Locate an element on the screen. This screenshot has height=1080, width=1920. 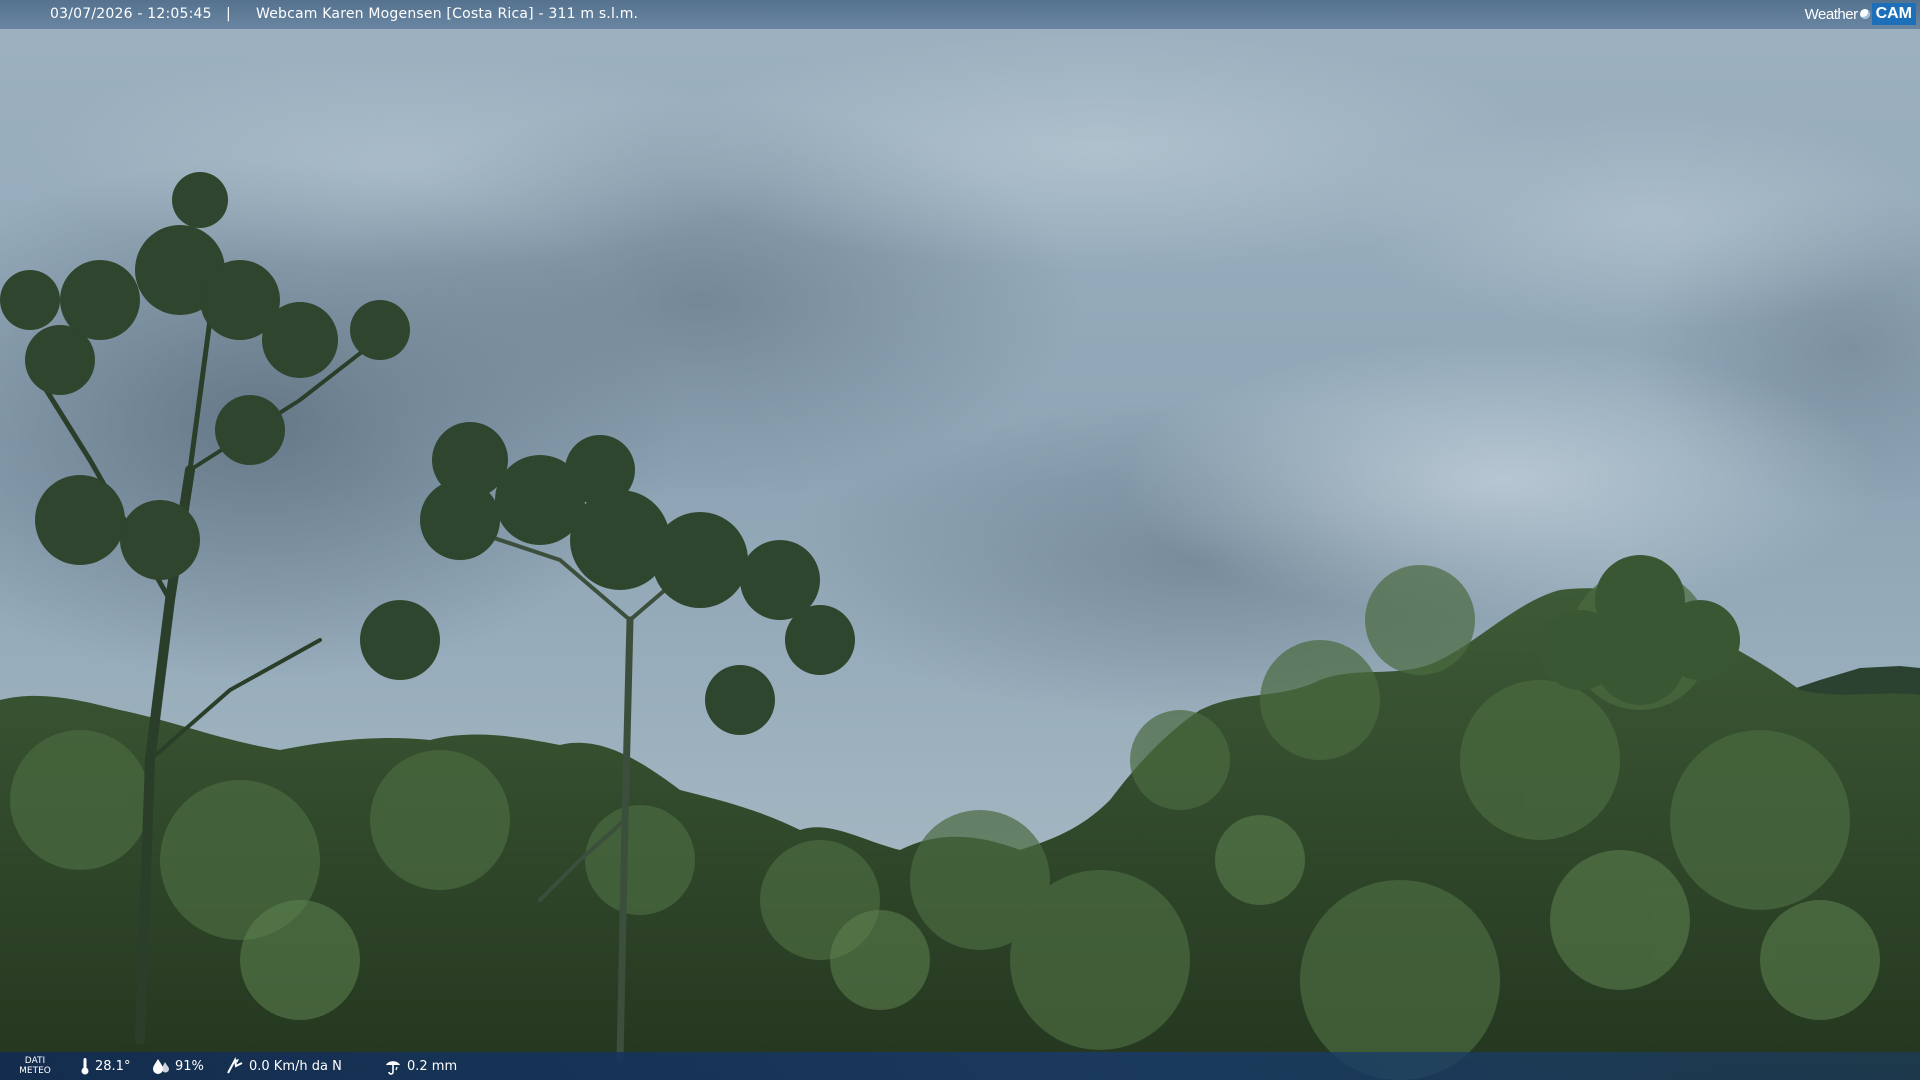
logo-dot-icon is located at coordinates (1864, 14).